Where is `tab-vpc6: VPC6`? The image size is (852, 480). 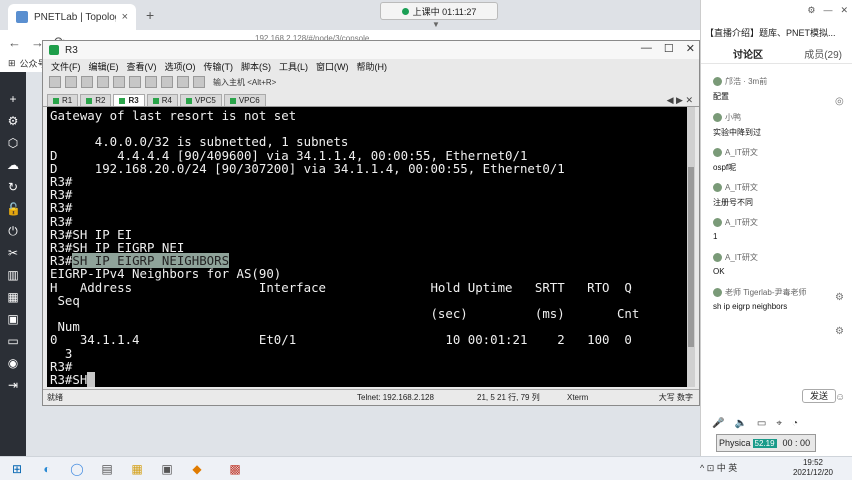
tab-vpc6: VPC6 is located at coordinates (244, 100).